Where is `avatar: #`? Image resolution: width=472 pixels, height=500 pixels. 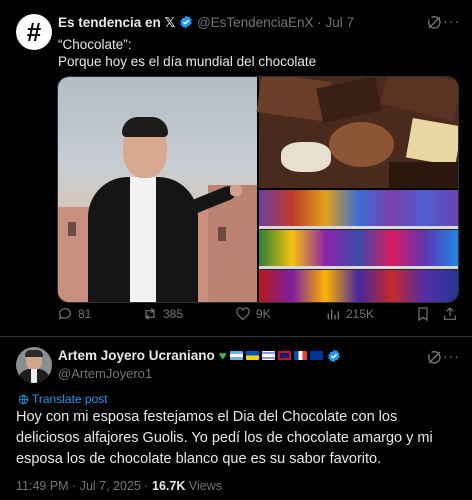 avatar: # is located at coordinates (34, 32).